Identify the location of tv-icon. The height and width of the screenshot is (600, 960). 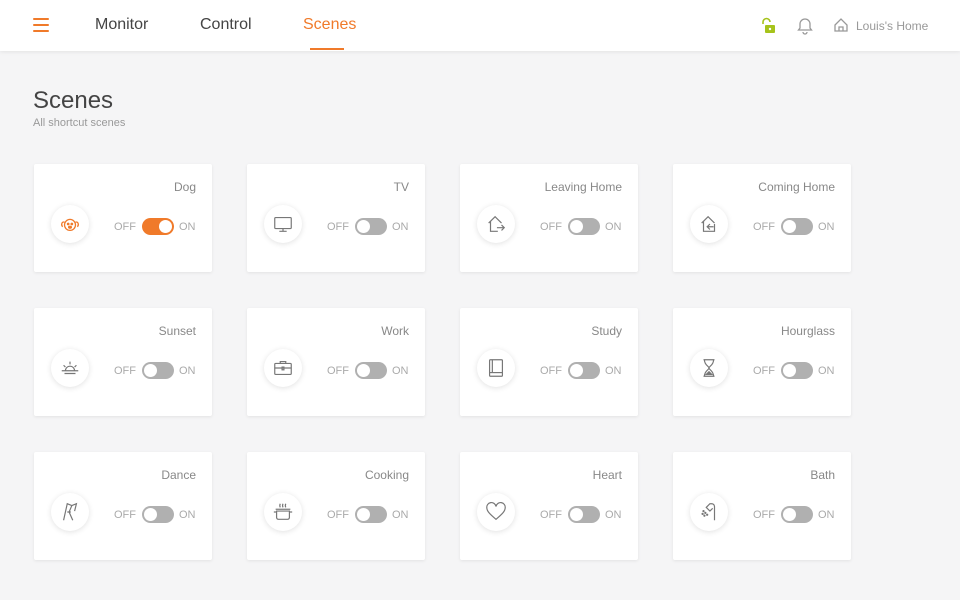
(283, 224).